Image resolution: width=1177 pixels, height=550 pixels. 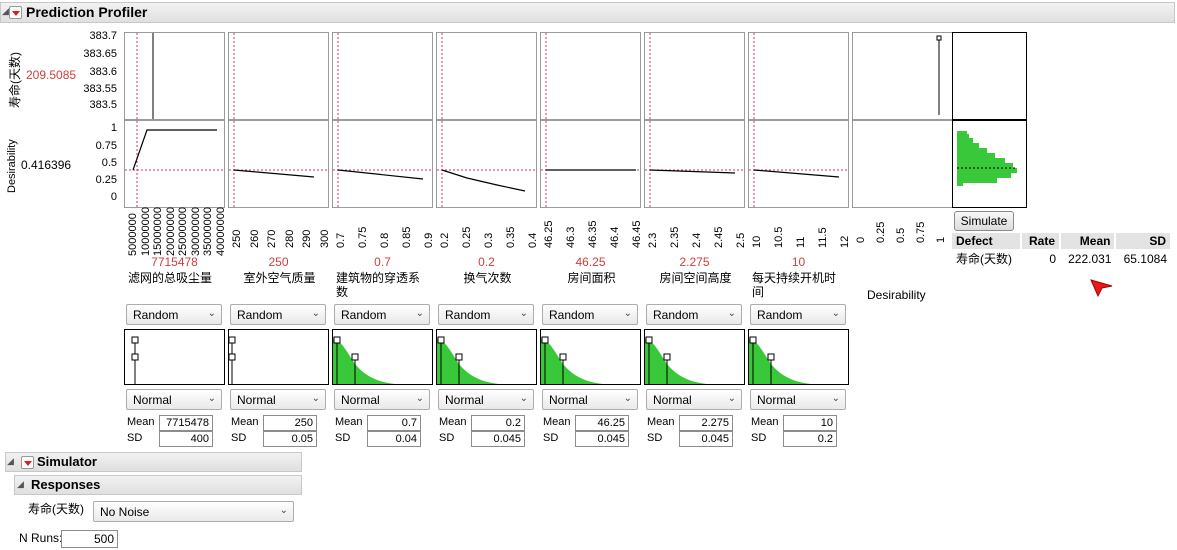 I want to click on simulator-header: ◢ Simulator, so click(x=153, y=462).